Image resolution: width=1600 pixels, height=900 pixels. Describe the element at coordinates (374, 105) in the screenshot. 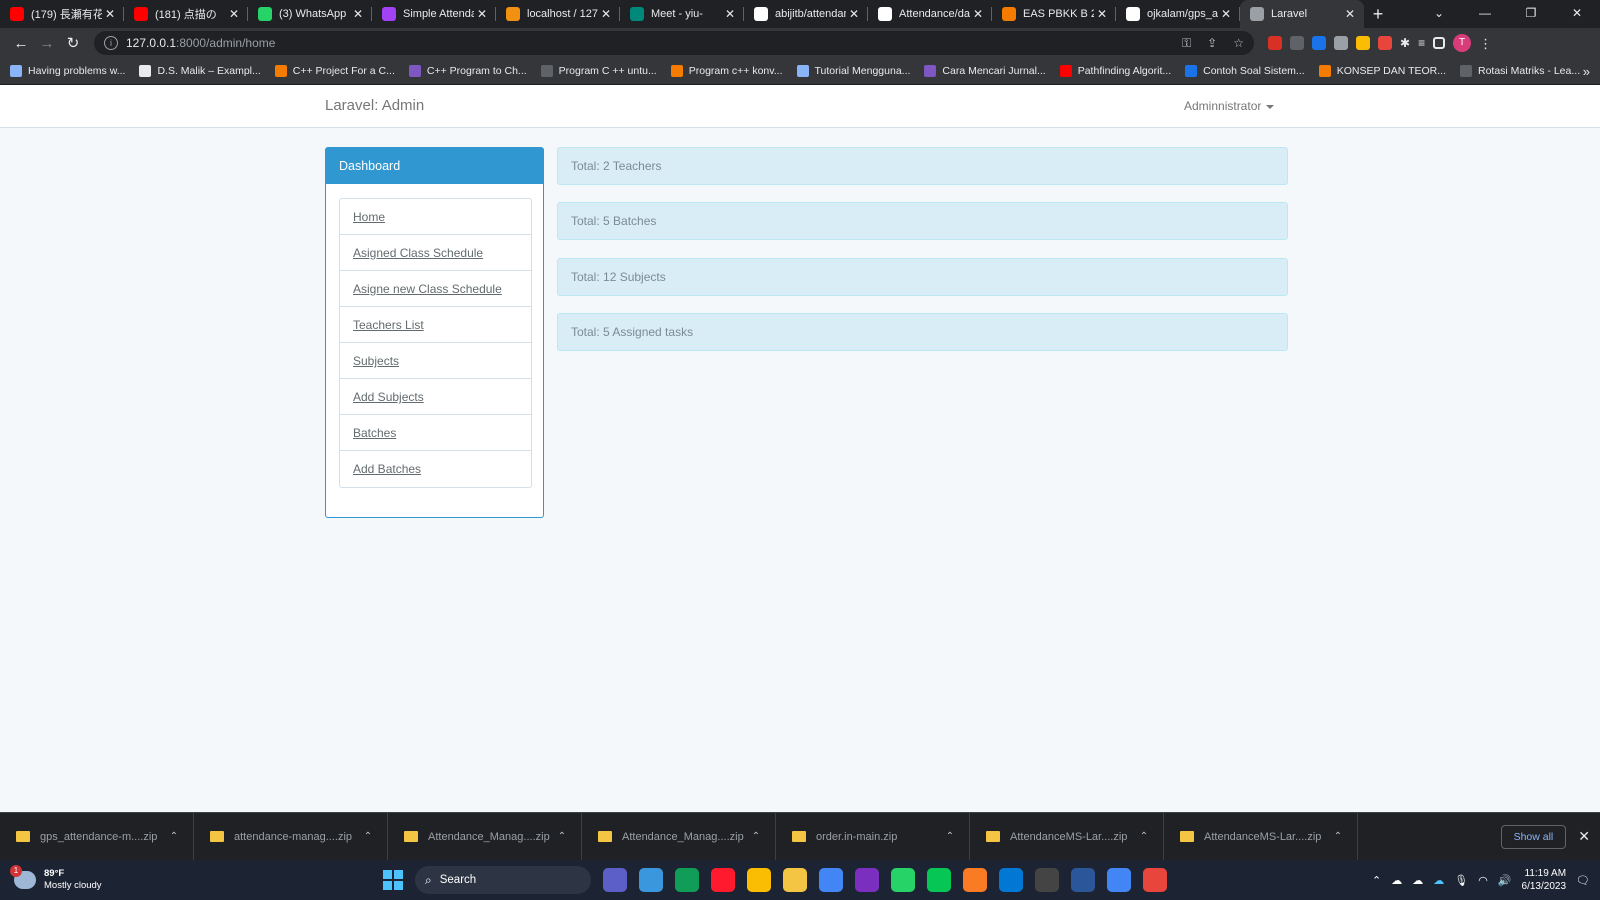

I see `app-brand: Laravel: Admin` at that location.